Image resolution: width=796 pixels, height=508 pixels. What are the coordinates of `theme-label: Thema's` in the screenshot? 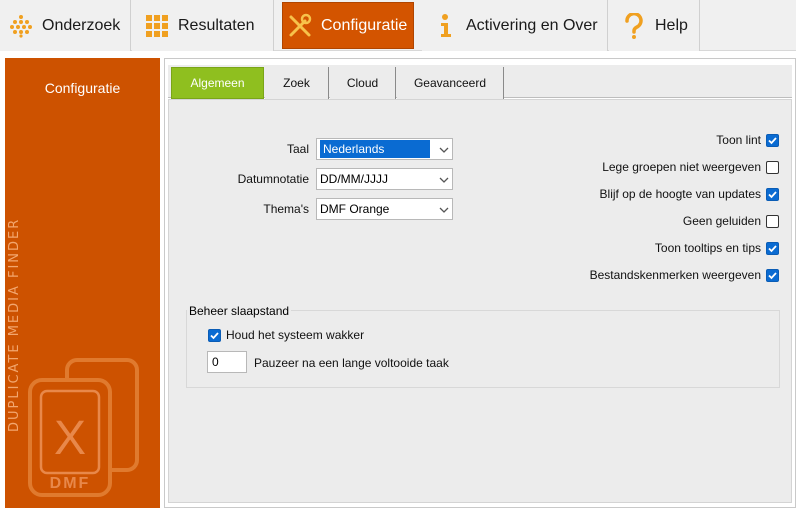 It's located at (286, 209).